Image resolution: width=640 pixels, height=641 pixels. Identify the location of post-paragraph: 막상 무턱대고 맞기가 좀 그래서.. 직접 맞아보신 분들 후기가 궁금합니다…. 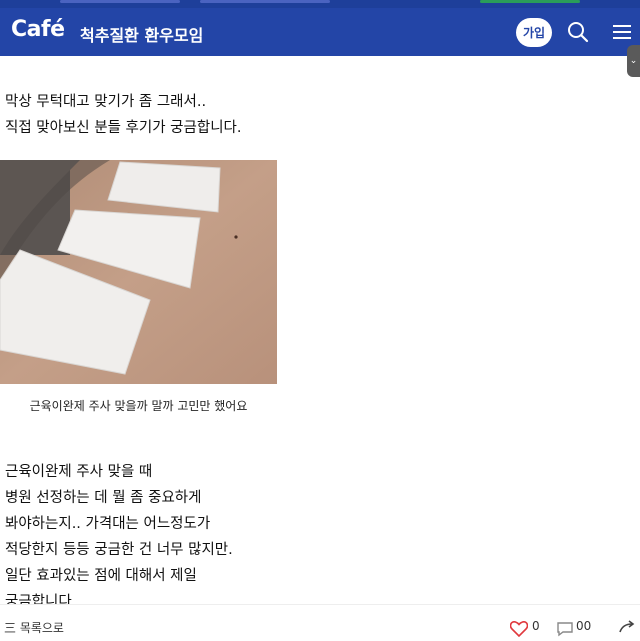
(123, 115).